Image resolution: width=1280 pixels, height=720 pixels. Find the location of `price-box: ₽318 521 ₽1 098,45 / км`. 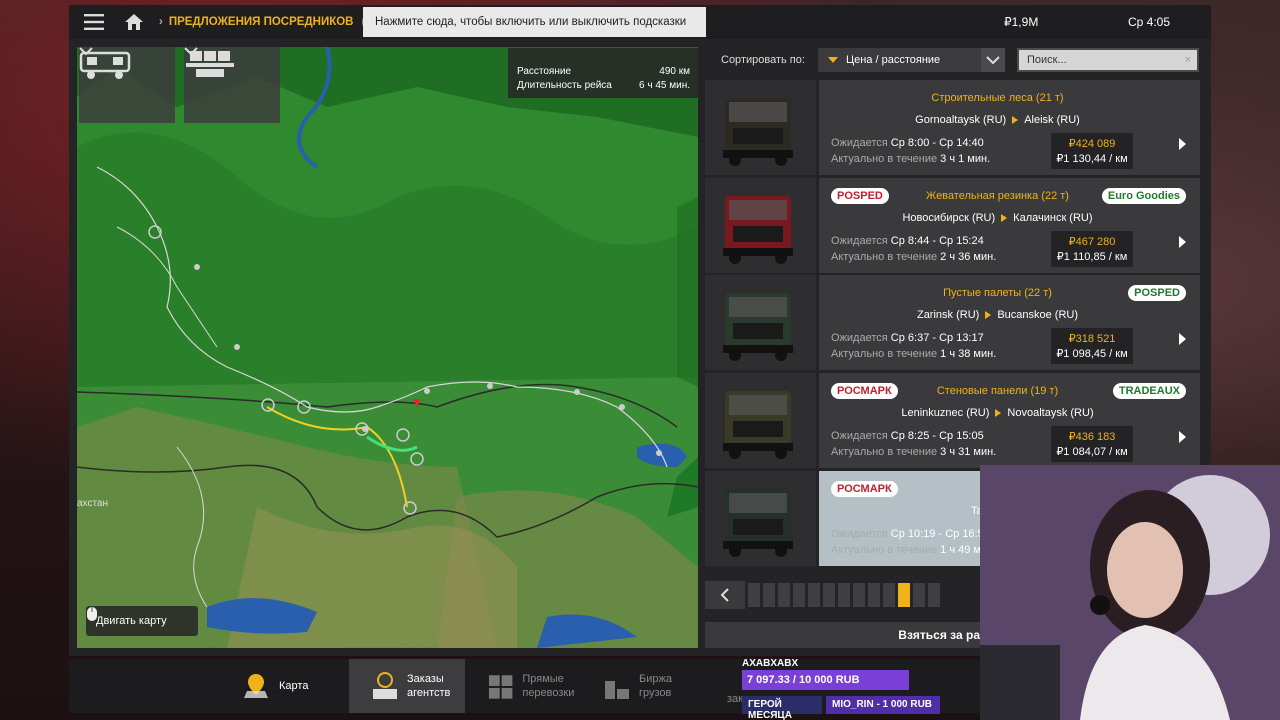

price-box: ₽318 521 ₽1 098,45 / км is located at coordinates (1092, 346).